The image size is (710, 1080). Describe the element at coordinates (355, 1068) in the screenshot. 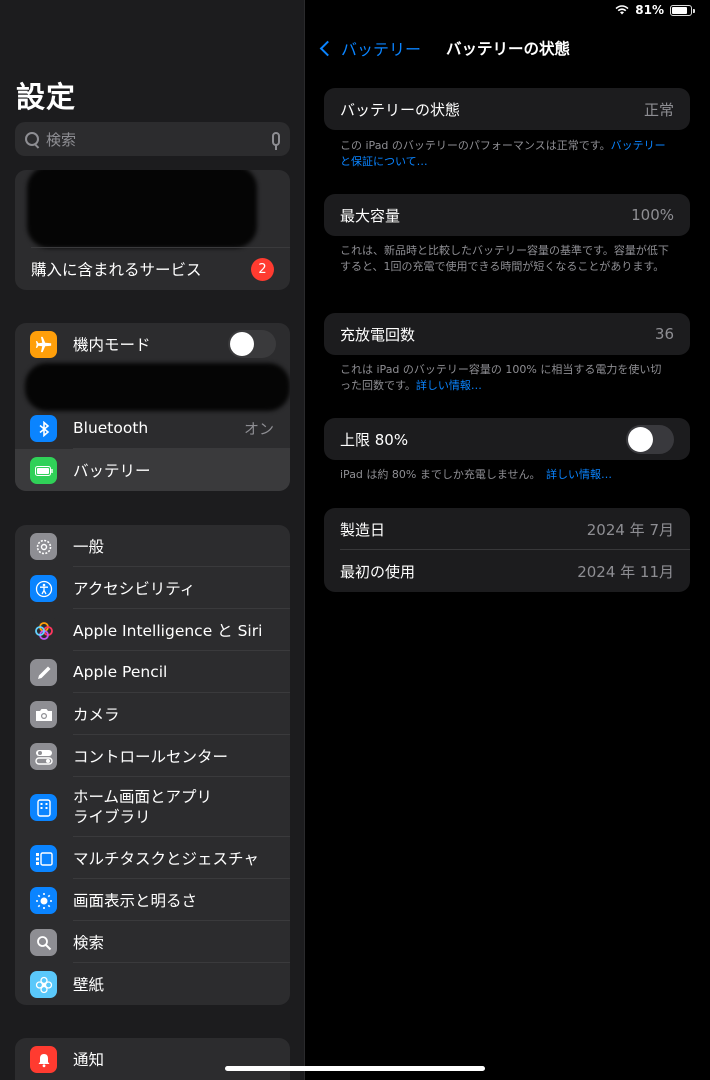

I see `home-indicator` at that location.